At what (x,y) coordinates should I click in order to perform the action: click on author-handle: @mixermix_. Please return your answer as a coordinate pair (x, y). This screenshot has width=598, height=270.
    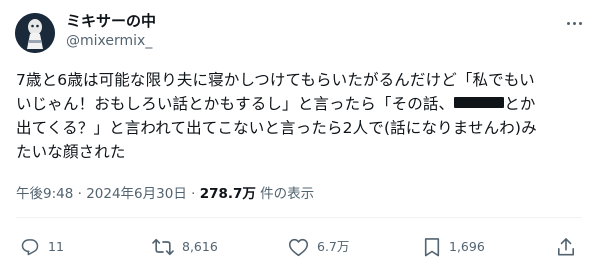
    Looking at the image, I should click on (109, 41).